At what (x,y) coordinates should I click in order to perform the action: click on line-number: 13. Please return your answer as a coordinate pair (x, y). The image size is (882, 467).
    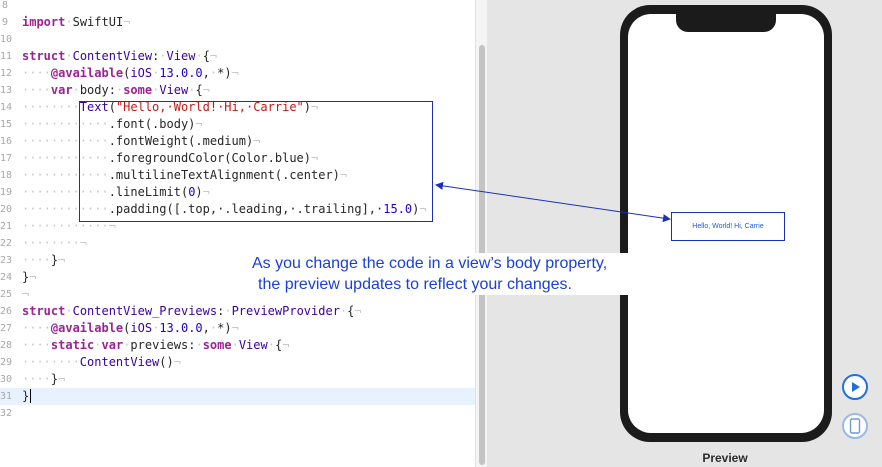
    Looking at the image, I should click on (6, 90).